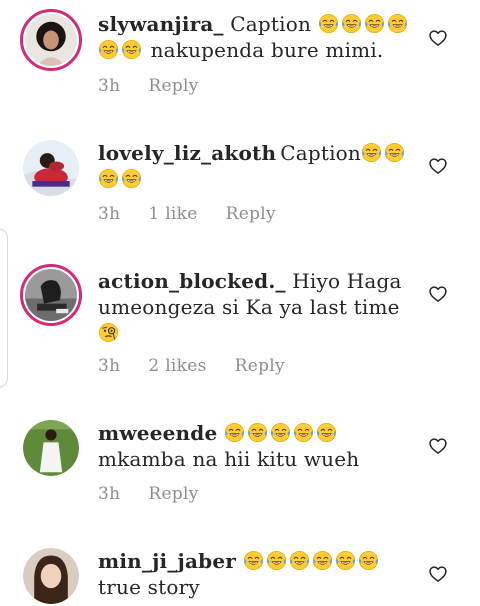 This screenshot has width=480, height=606. I want to click on scroll-edge, so click(4, 308).